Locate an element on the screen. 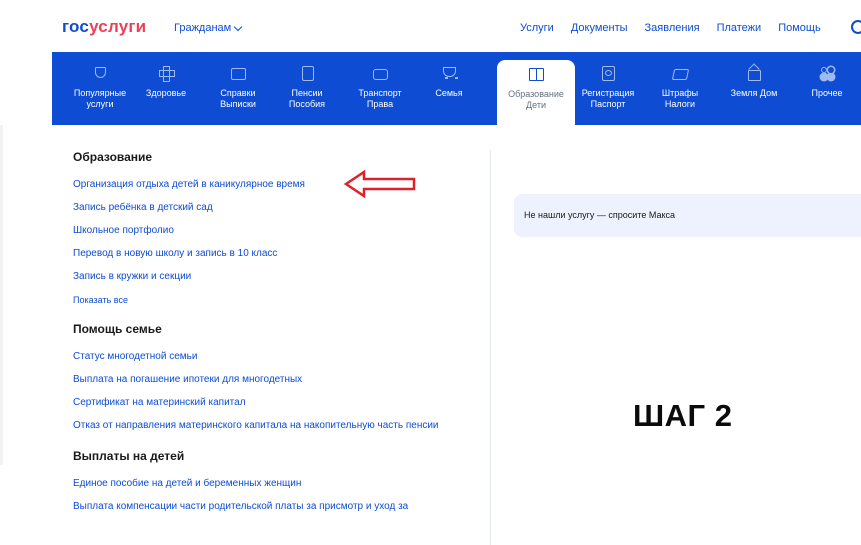 The height and width of the screenshot is (545, 861). stroller-icon is located at coordinates (449, 73).